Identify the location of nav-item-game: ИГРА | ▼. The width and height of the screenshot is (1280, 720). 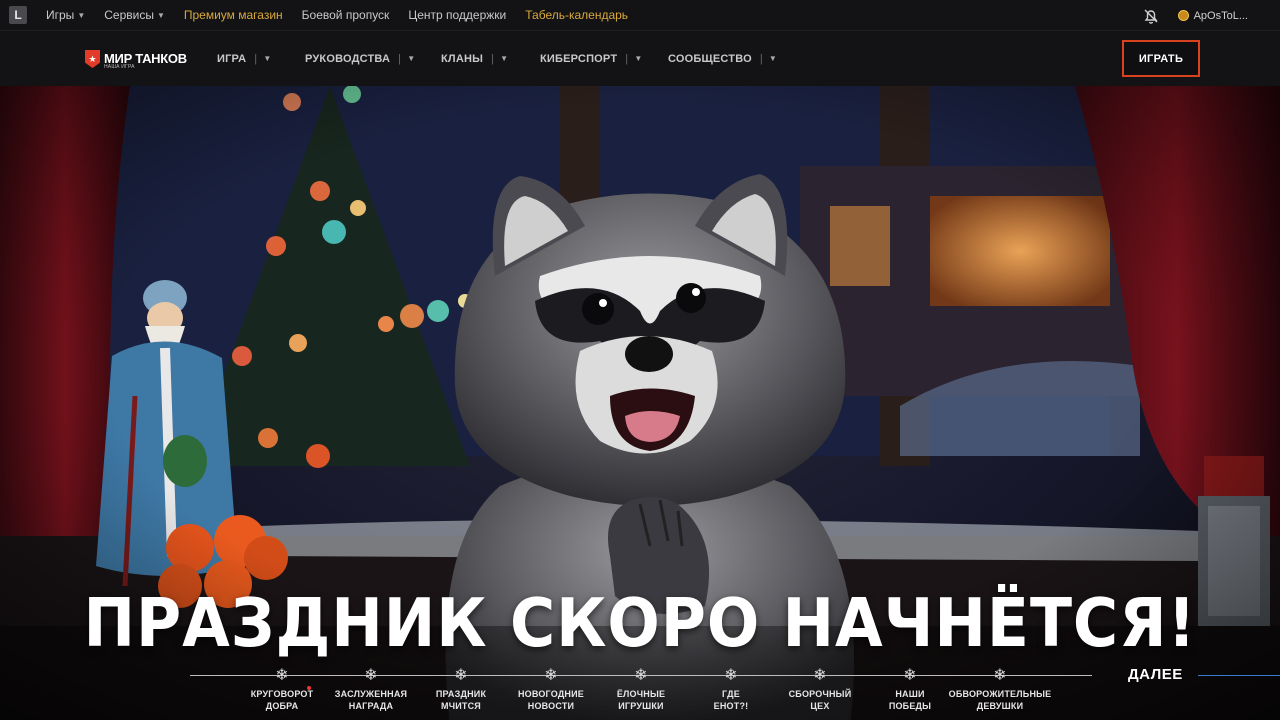
(244, 58).